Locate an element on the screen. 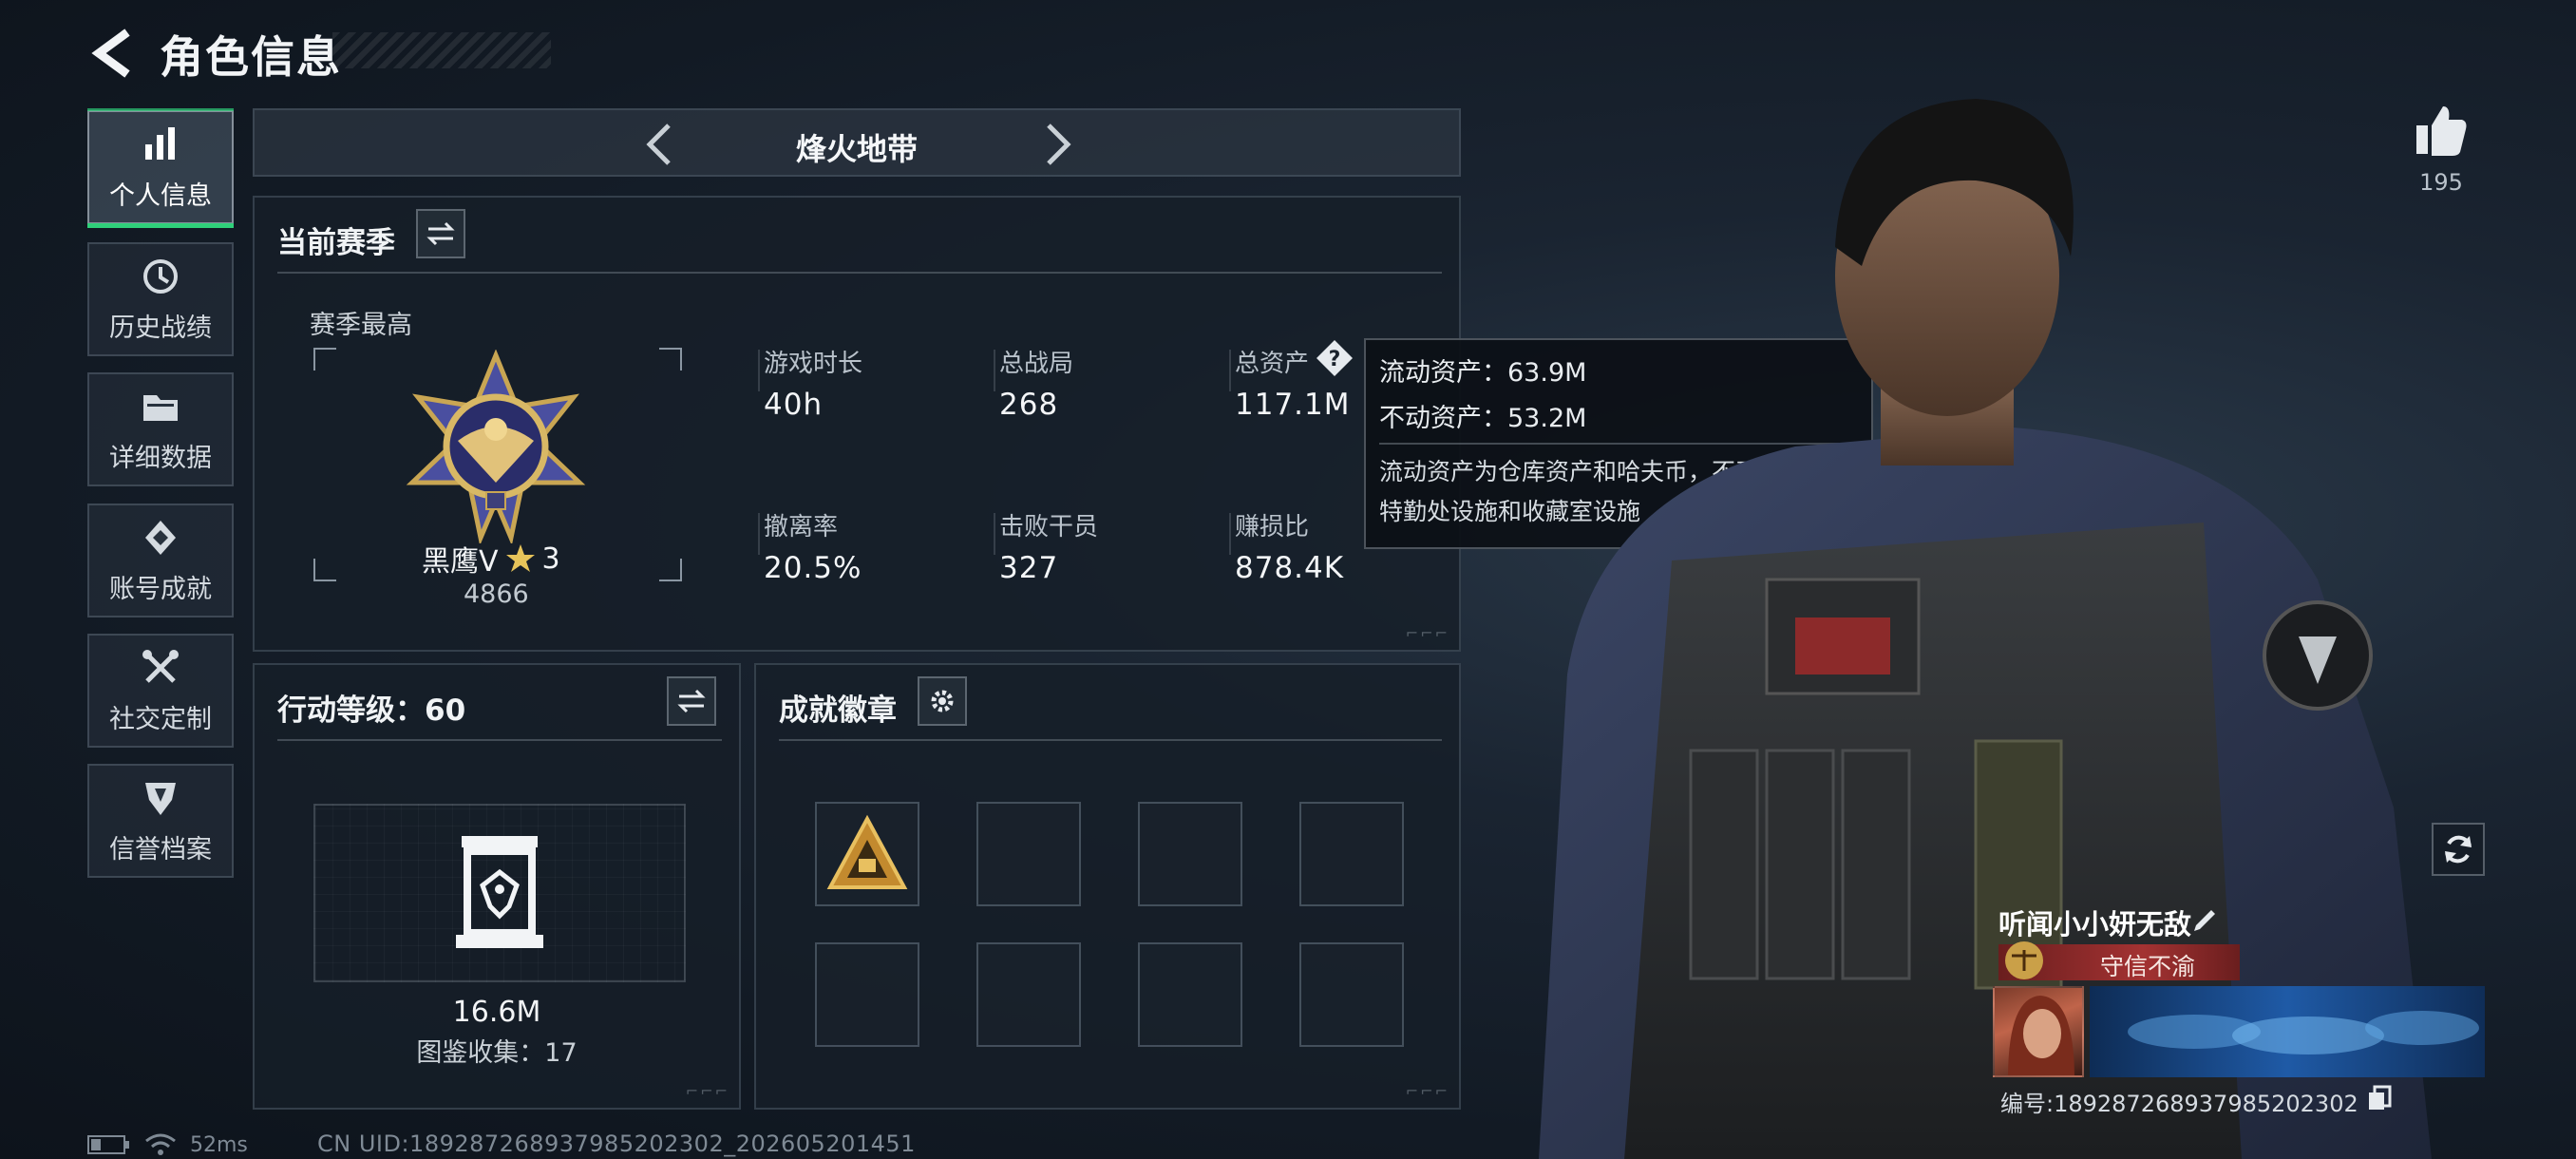 The image size is (2576, 1159). stat-label: 撤离率 is located at coordinates (801, 527).